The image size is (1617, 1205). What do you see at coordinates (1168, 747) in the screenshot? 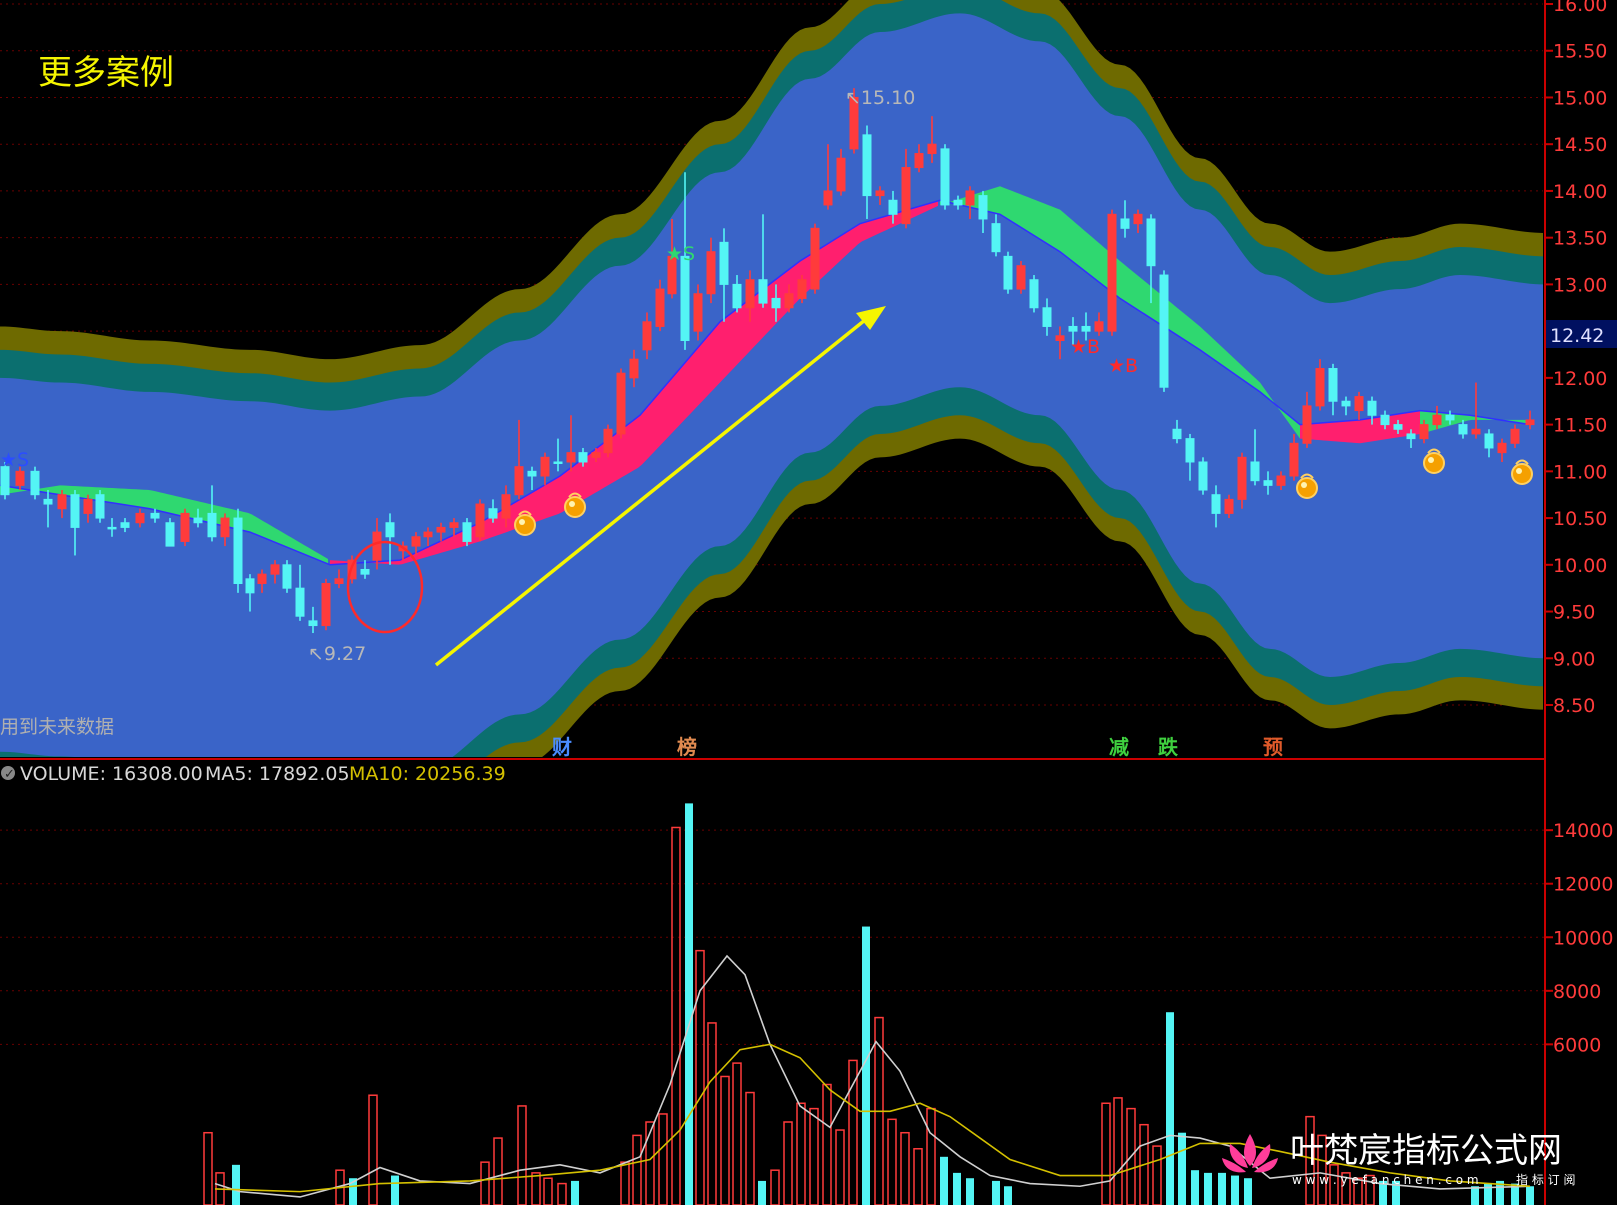
I see `event-marker: 跌` at bounding box center [1168, 747].